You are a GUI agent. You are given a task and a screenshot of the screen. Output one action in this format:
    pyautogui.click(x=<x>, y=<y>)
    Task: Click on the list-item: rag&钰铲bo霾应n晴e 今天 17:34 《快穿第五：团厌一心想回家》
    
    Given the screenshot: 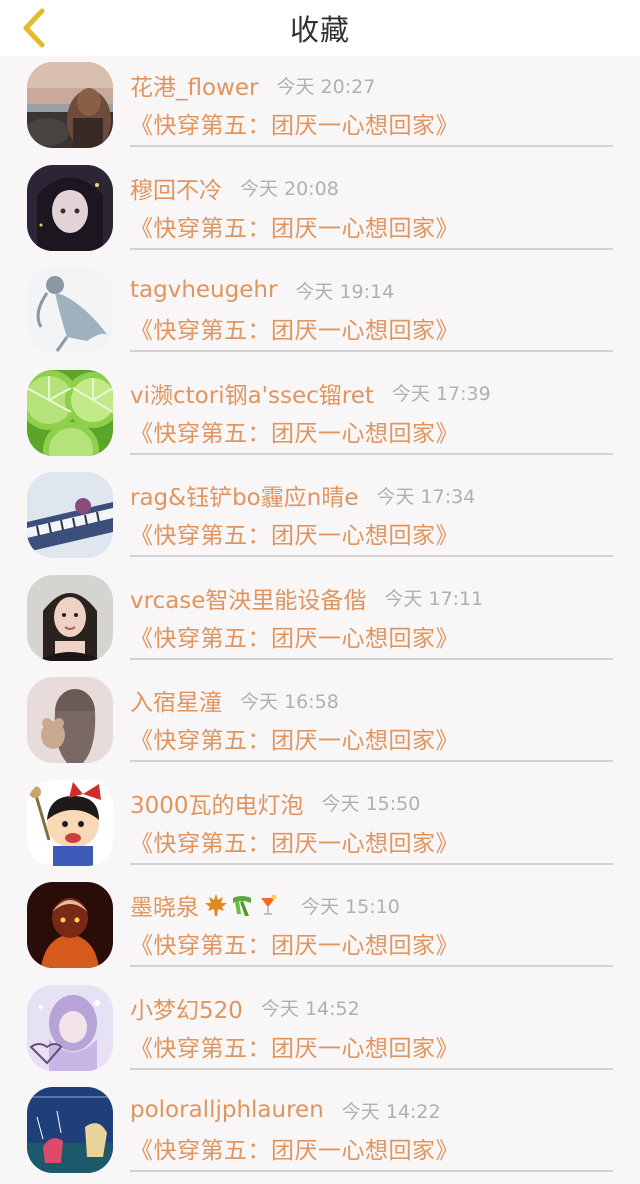 What is the action you would take?
    pyautogui.click(x=320, y=517)
    